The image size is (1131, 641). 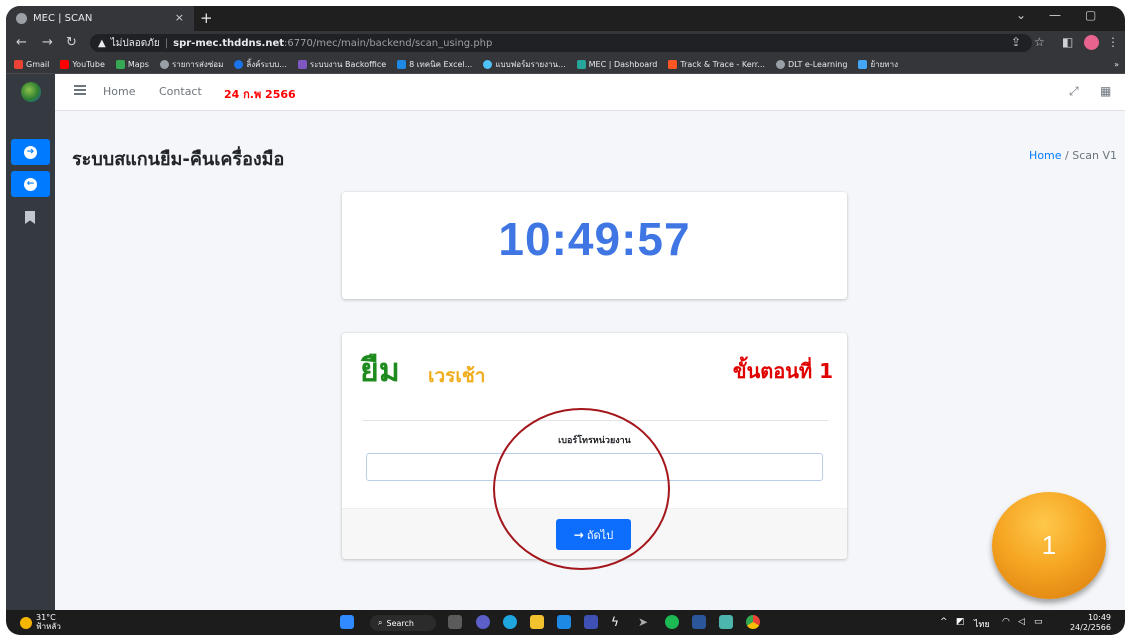 I want to click on tab-search-chevron-icon: ⌄, so click(x=1021, y=15).